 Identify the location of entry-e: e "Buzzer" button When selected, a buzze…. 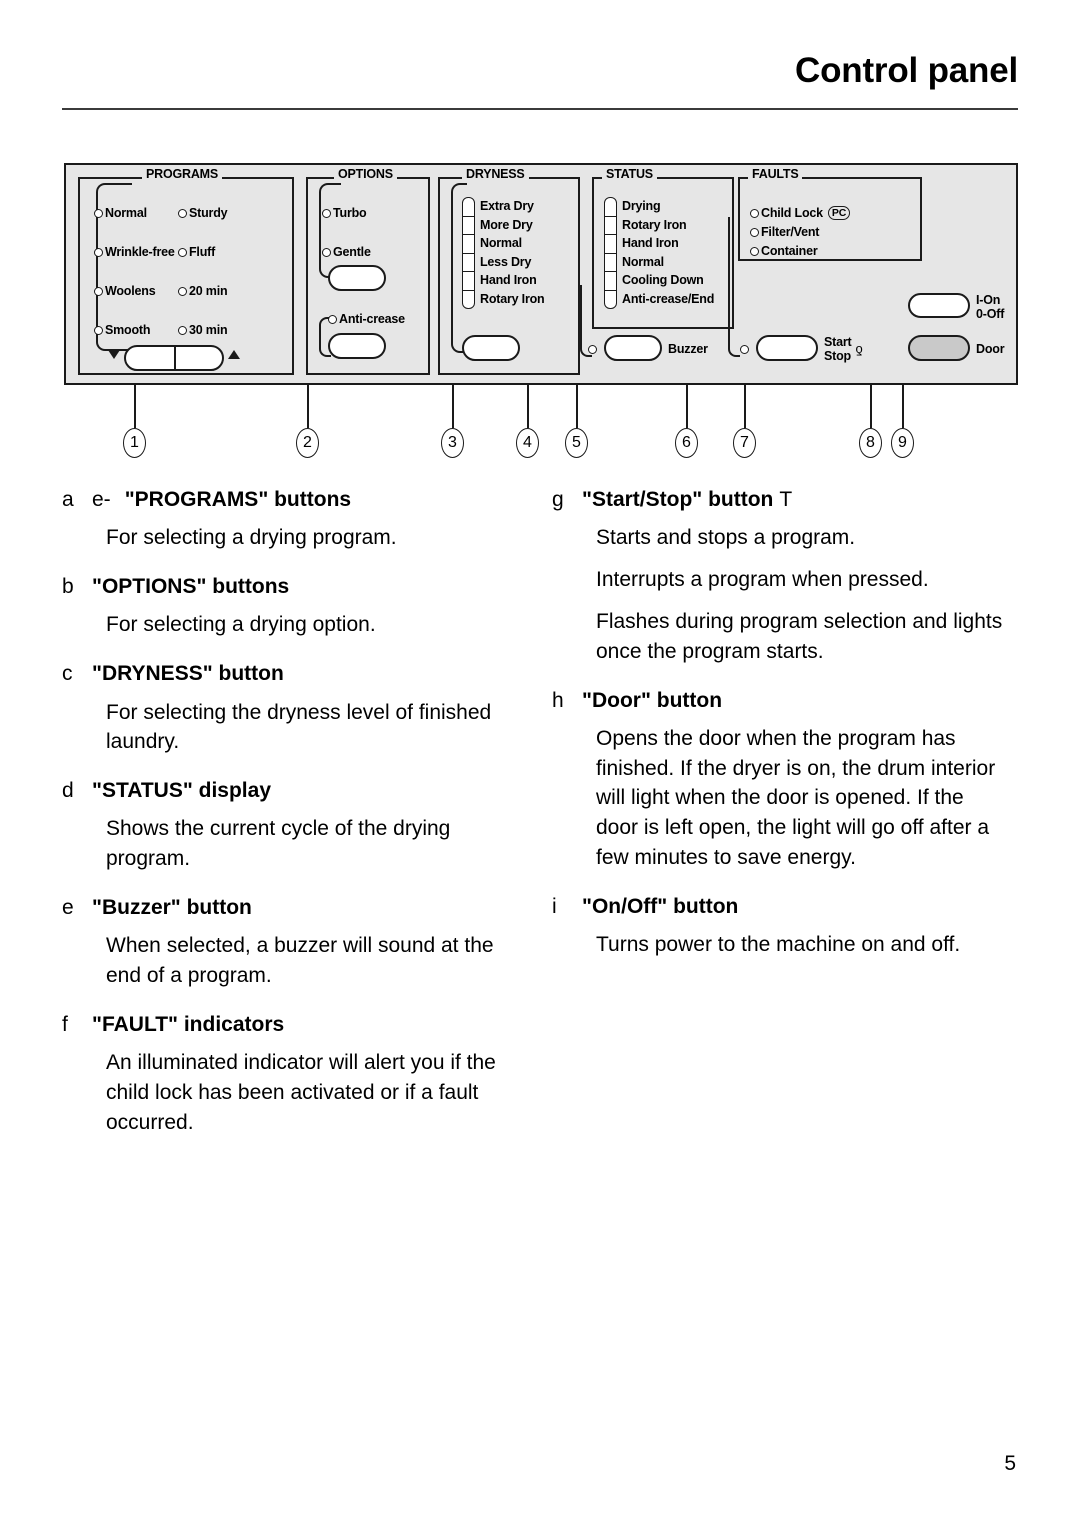
(289, 942).